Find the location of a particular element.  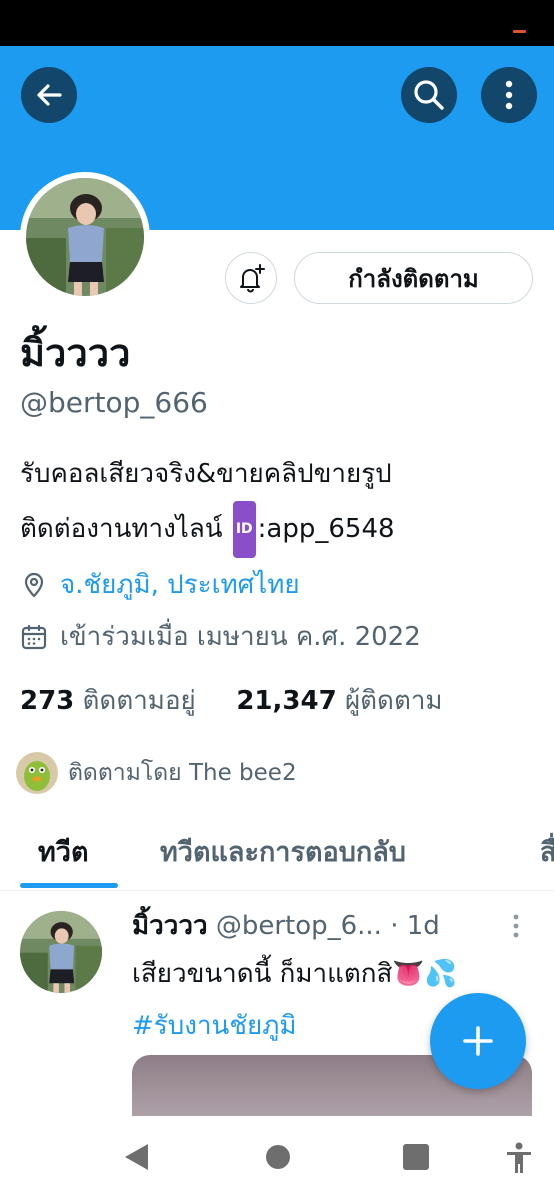

back-button is located at coordinates (49, 95).